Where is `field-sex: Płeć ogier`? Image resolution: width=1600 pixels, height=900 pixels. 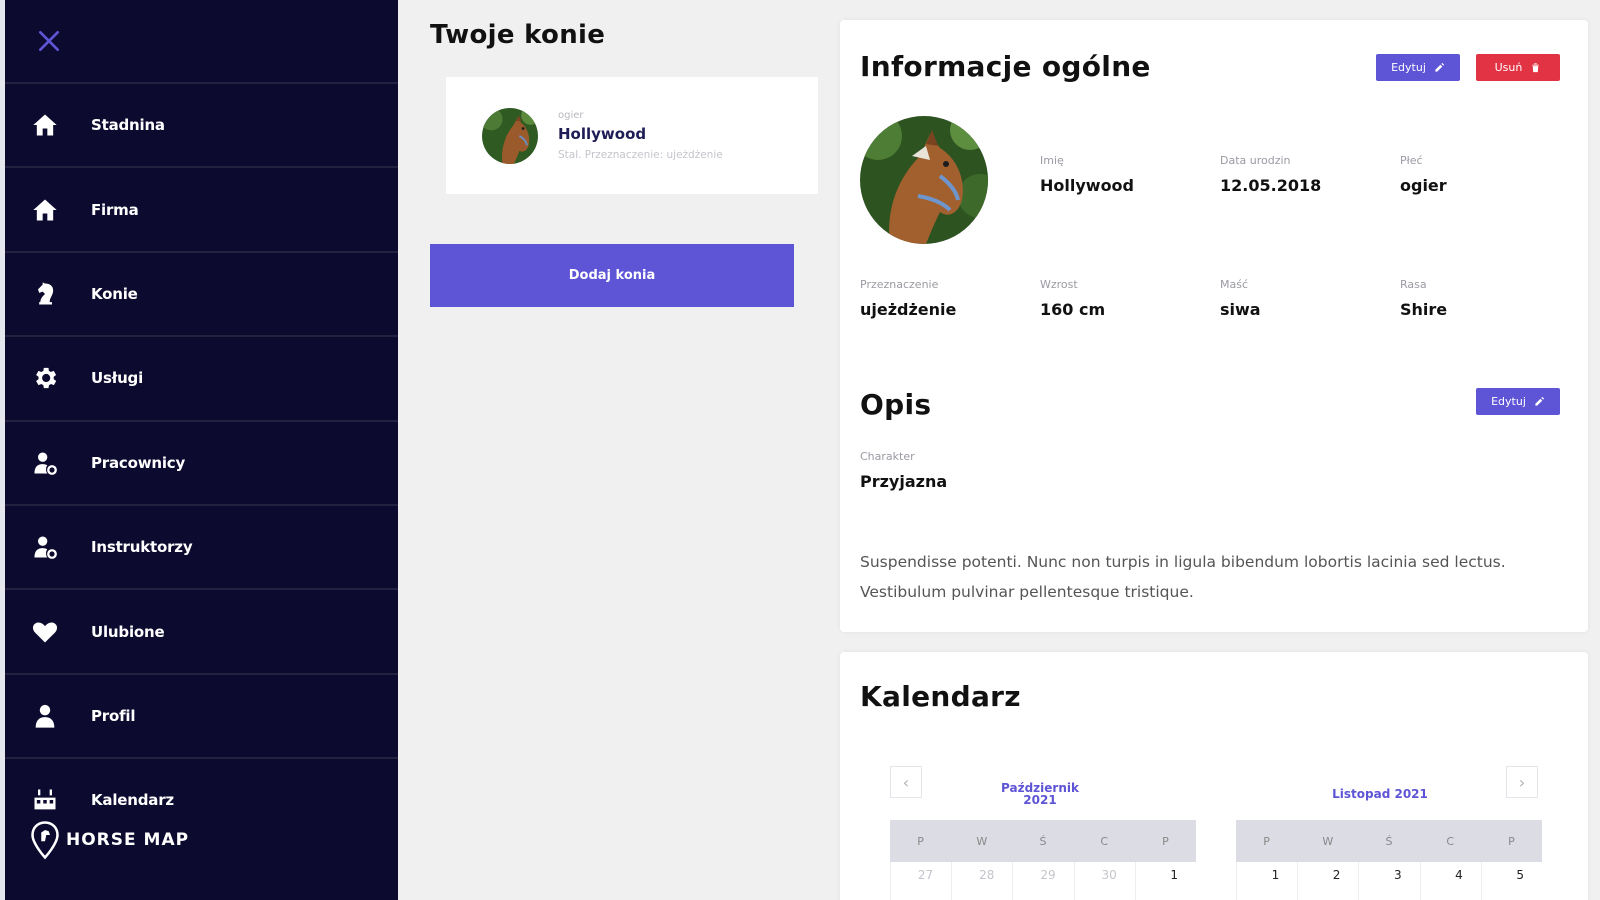
field-sex: Płeć ogier is located at coordinates (1423, 174).